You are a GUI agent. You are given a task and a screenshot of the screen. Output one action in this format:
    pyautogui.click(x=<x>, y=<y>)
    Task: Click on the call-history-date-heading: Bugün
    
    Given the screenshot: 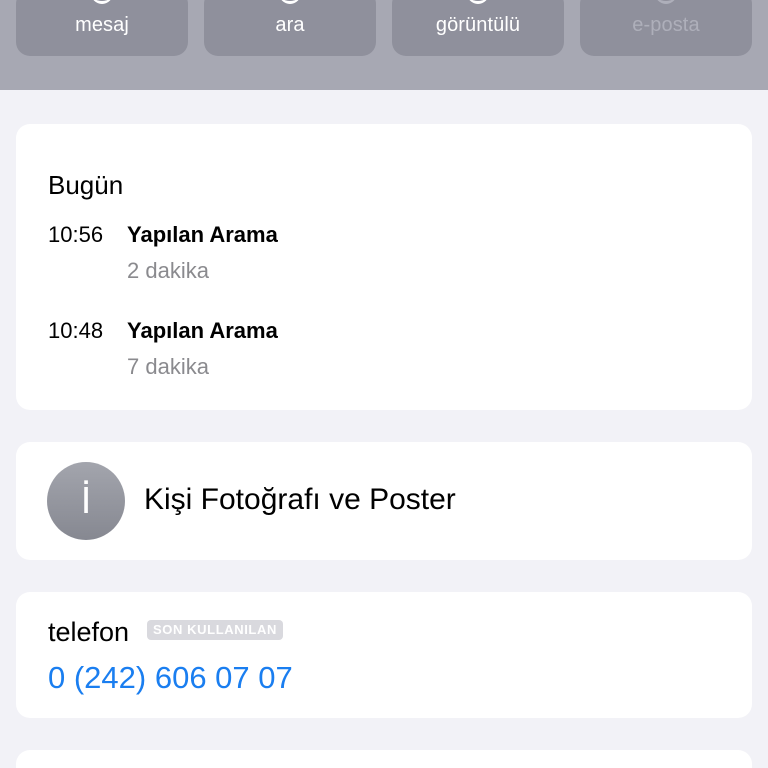 What is the action you would take?
    pyautogui.click(x=86, y=185)
    